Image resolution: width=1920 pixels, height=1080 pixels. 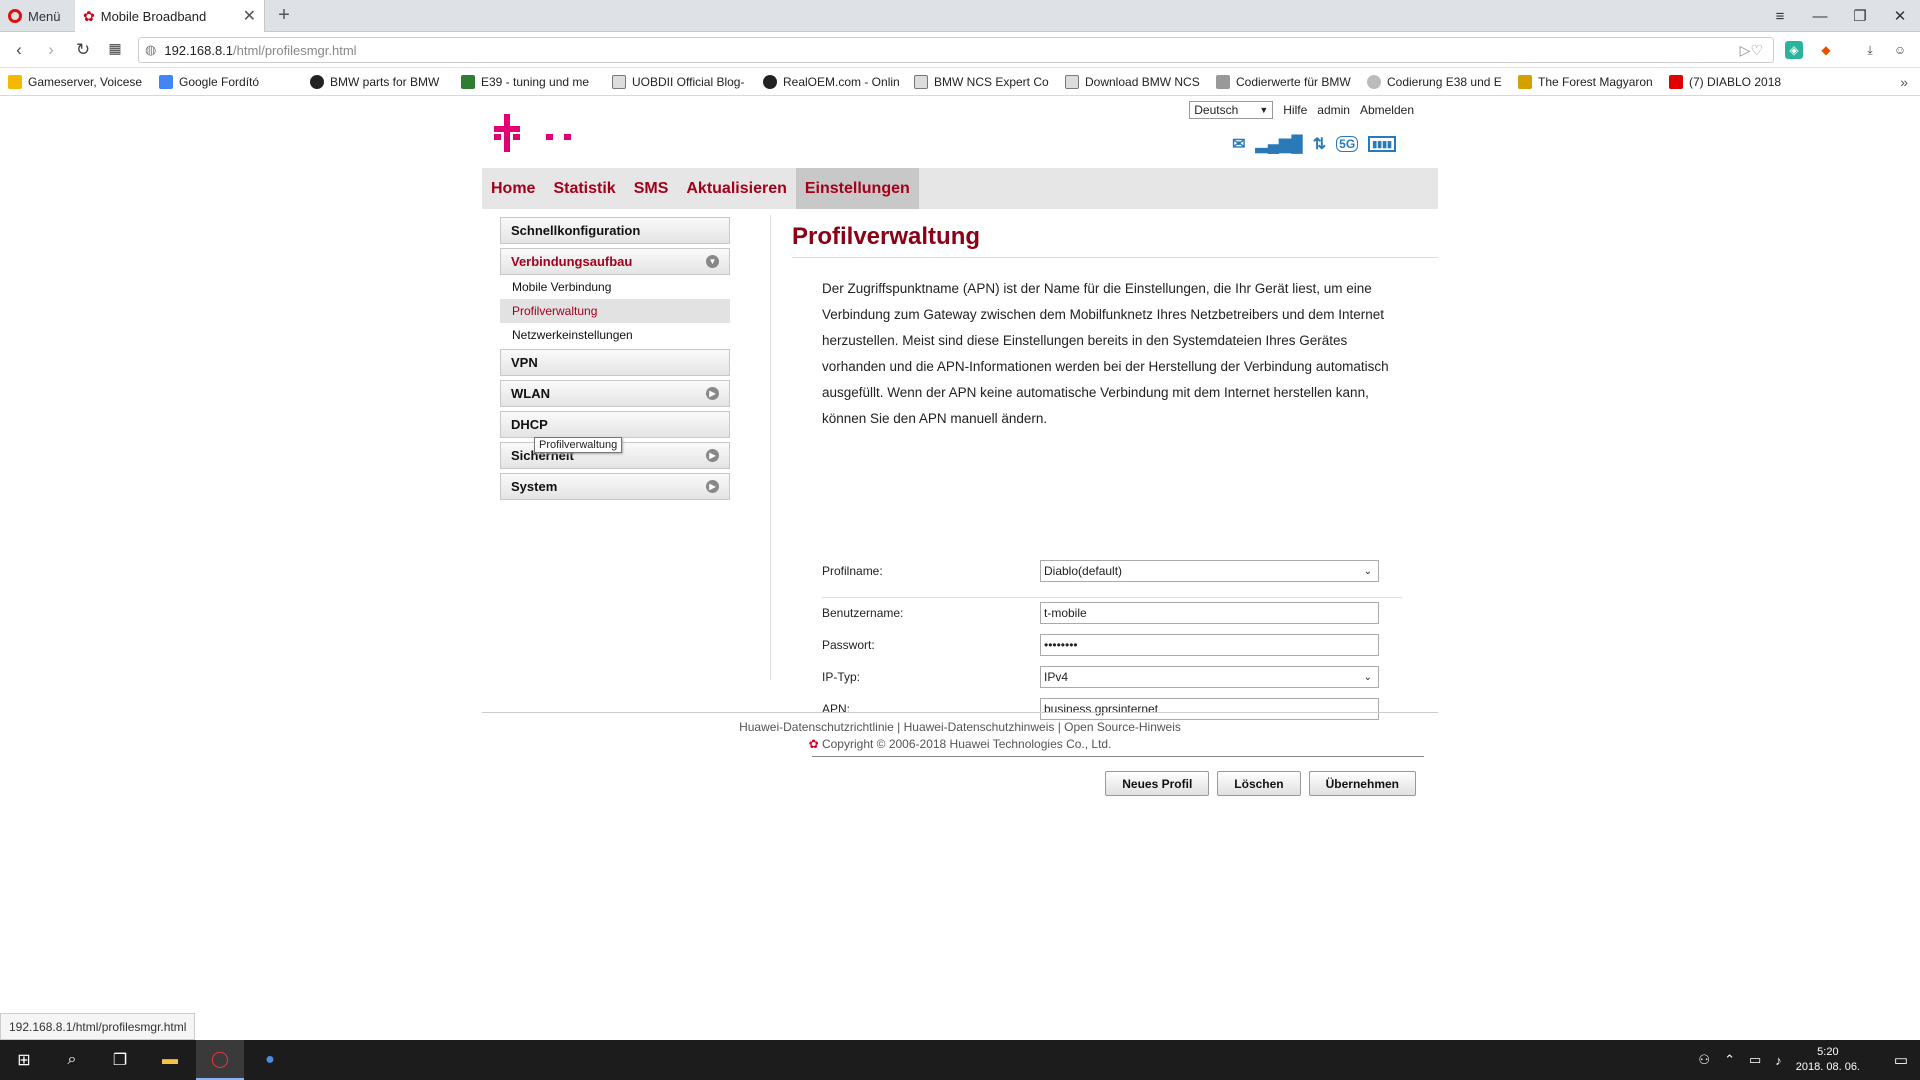 What do you see at coordinates (857, 188) in the screenshot?
I see `tab-einstellungen: Einstellungen` at bounding box center [857, 188].